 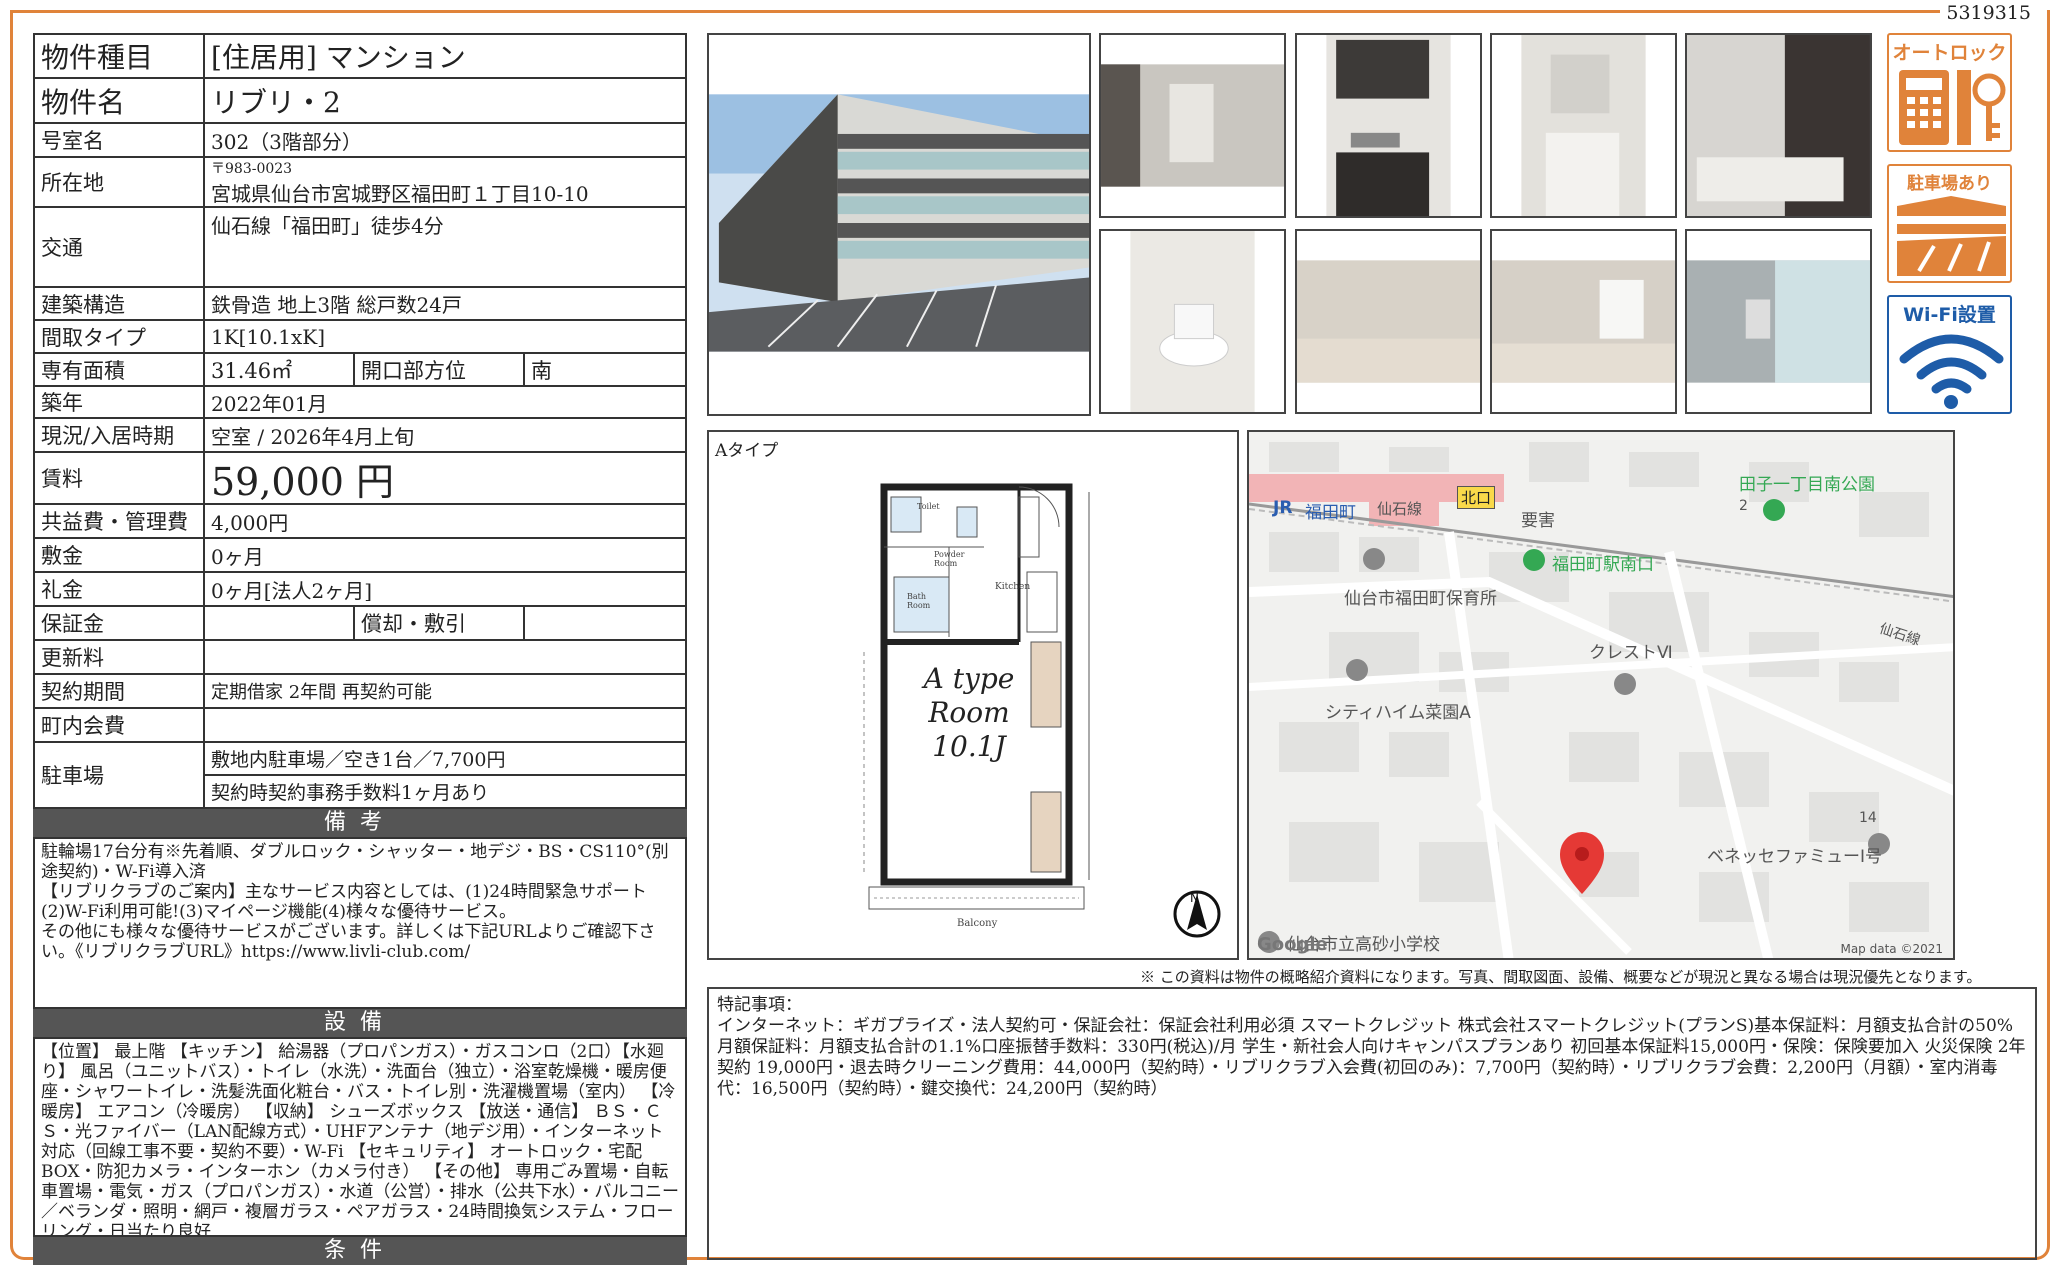 What do you see at coordinates (120, 657) in the screenshot?
I see `label-renewal: 更新料` at bounding box center [120, 657].